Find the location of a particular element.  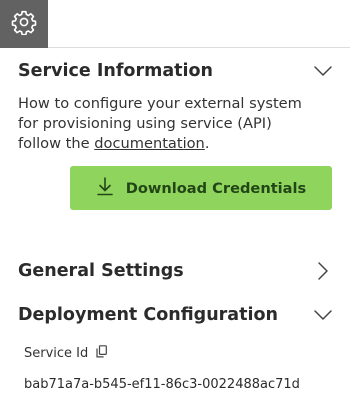

gear-icon is located at coordinates (24, 24).